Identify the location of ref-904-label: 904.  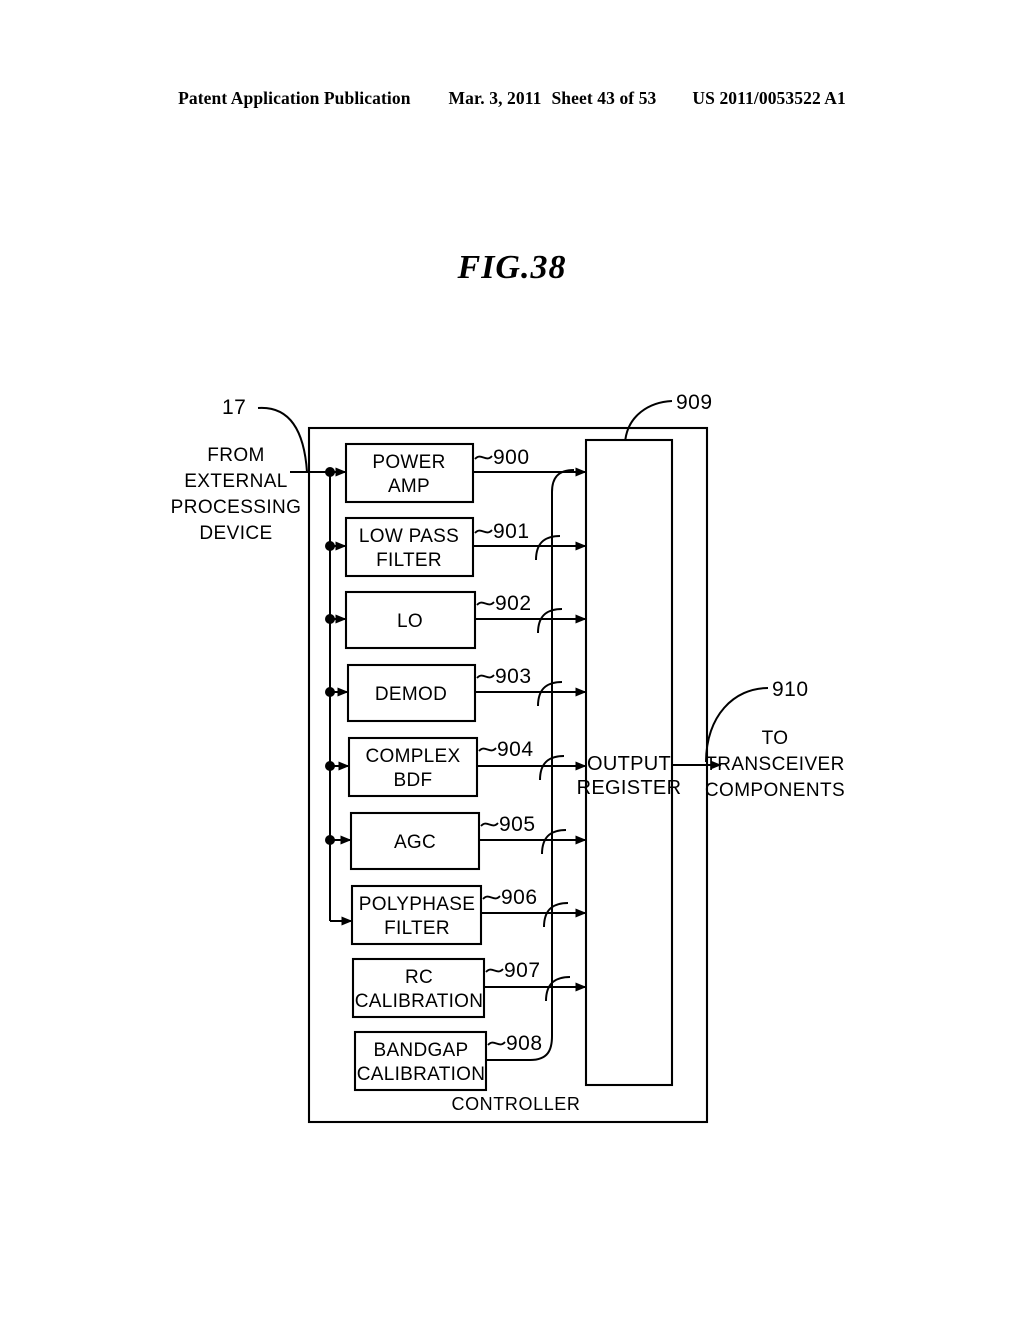
(515, 749).